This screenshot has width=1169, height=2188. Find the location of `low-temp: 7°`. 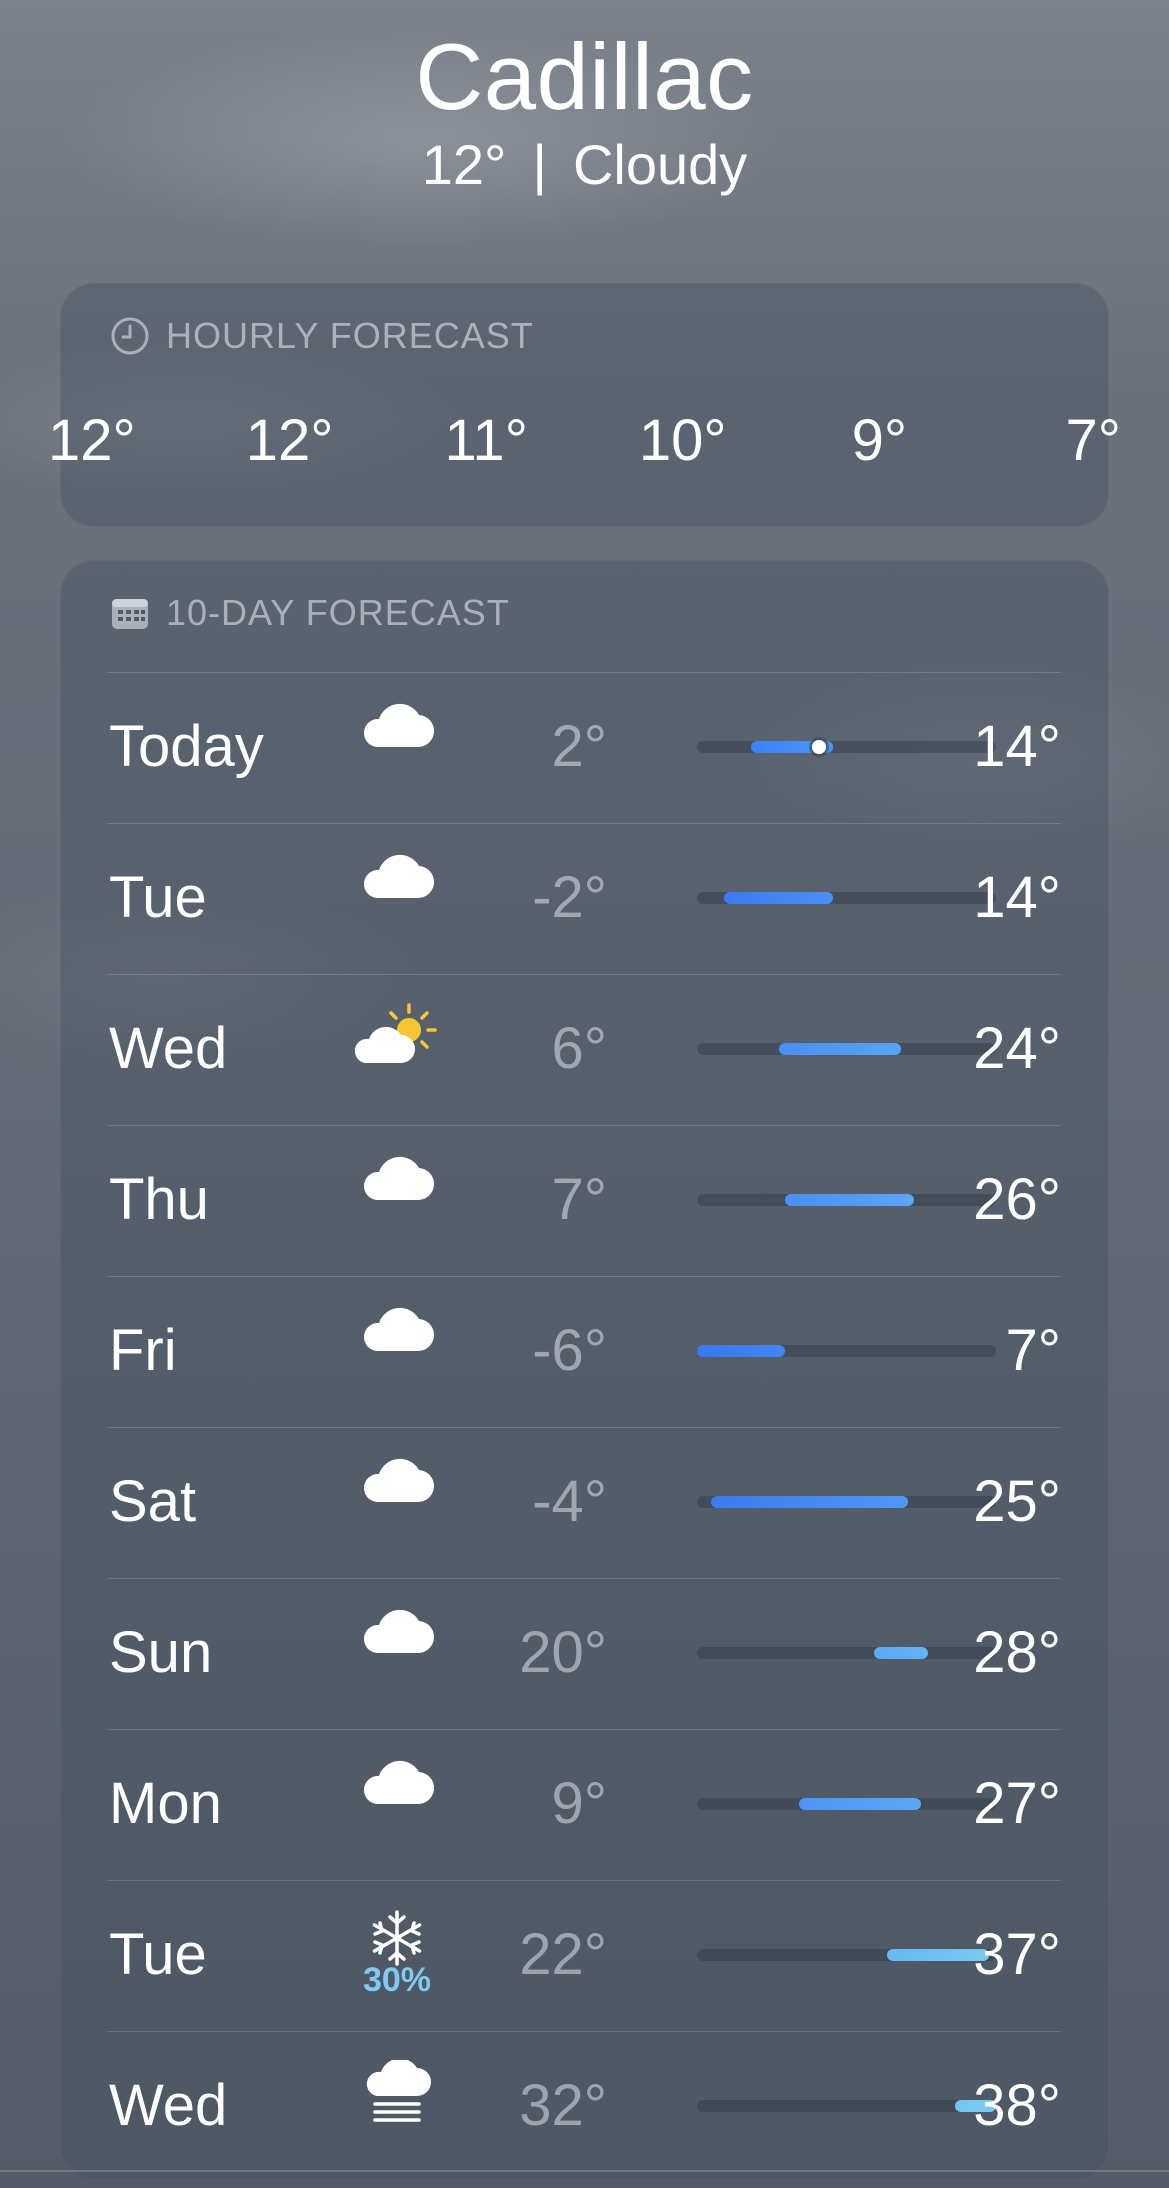

low-temp: 7° is located at coordinates (579, 1199).